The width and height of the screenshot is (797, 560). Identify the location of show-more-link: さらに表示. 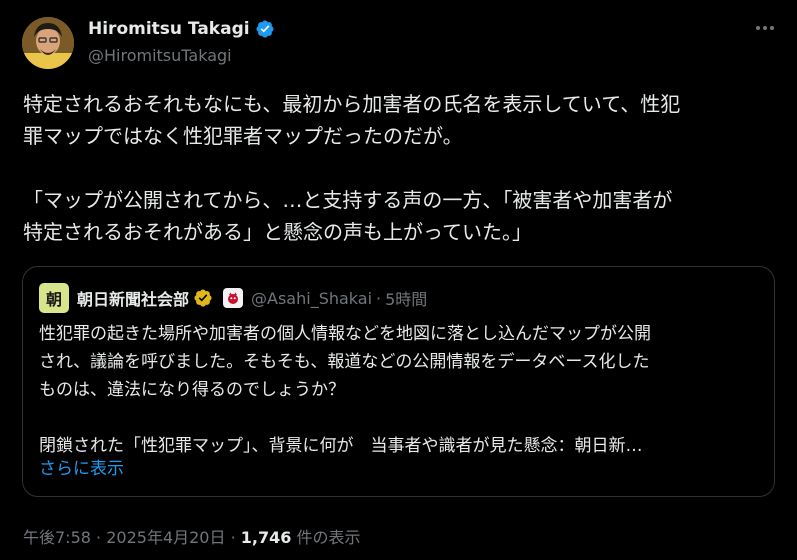
(81, 469).